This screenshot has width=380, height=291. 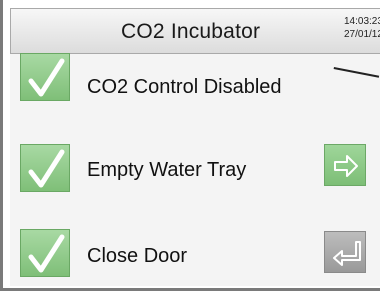 What do you see at coordinates (362, 34) in the screenshot?
I see `clock-date: 27/01/12` at bounding box center [362, 34].